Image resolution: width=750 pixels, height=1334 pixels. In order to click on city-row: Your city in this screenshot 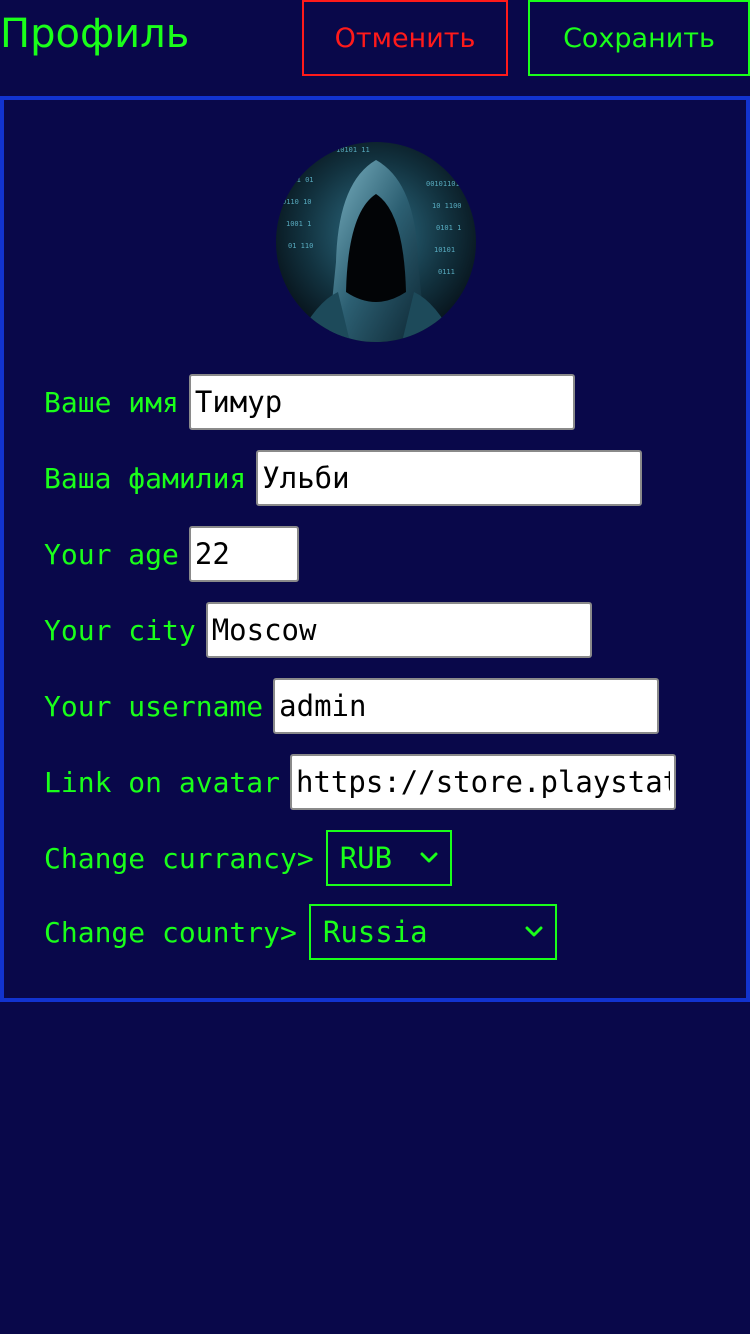, I will do `click(318, 630)`.